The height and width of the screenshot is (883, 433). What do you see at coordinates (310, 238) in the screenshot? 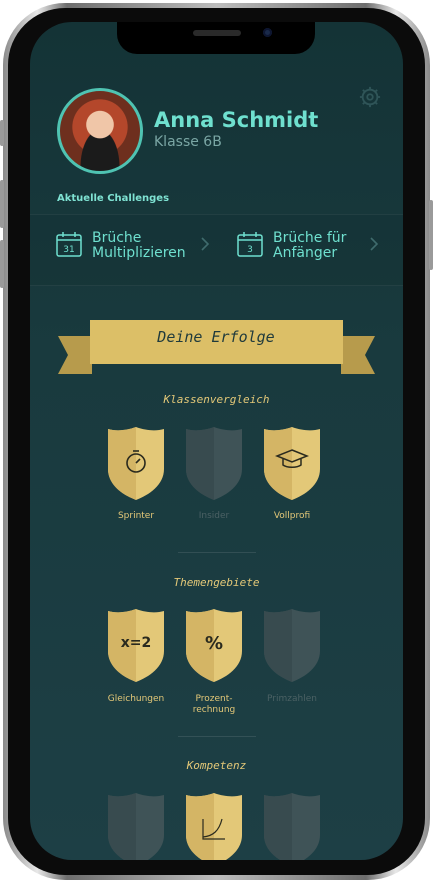
I see `challenge-label-line1: Brüche für` at bounding box center [310, 238].